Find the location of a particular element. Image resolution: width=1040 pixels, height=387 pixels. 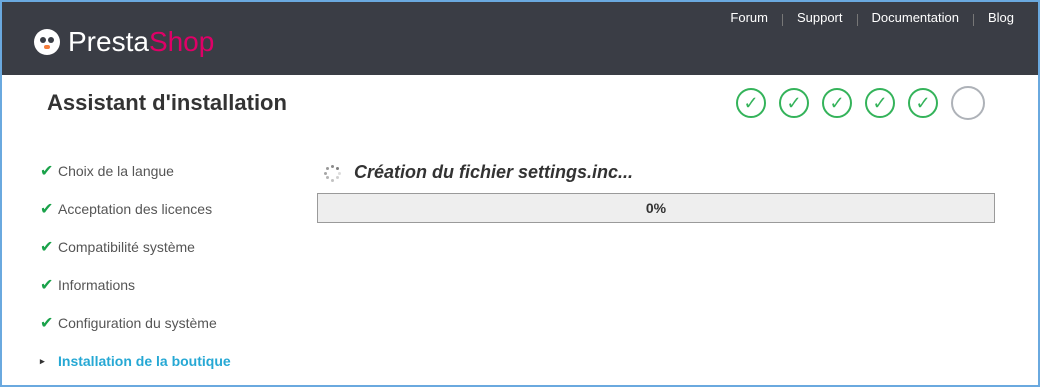

sidebar-item: ✔ Choix de la langue is located at coordinates (170, 171).